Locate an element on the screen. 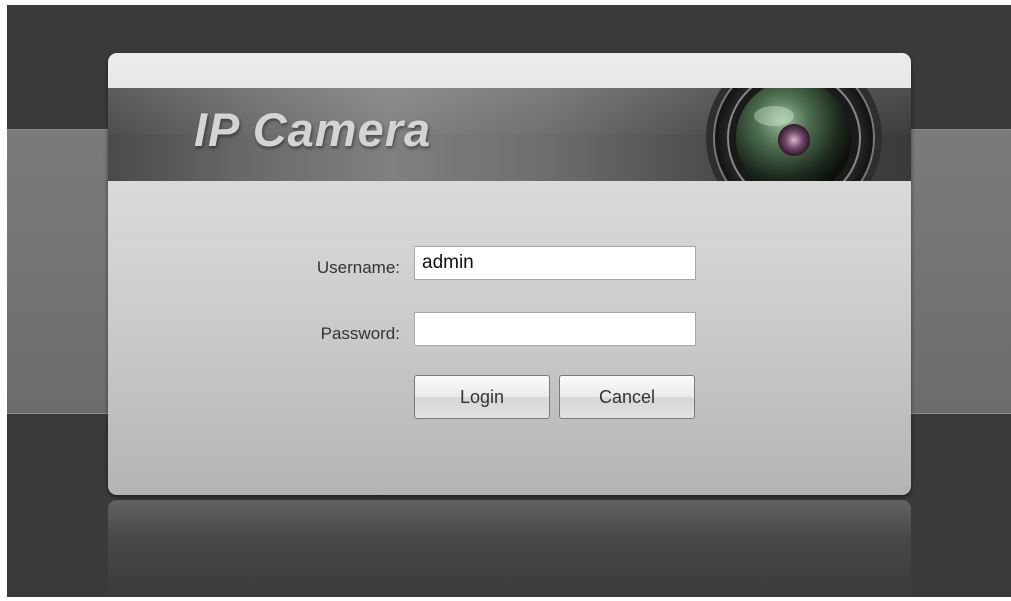  login-button: Login is located at coordinates (482, 397).